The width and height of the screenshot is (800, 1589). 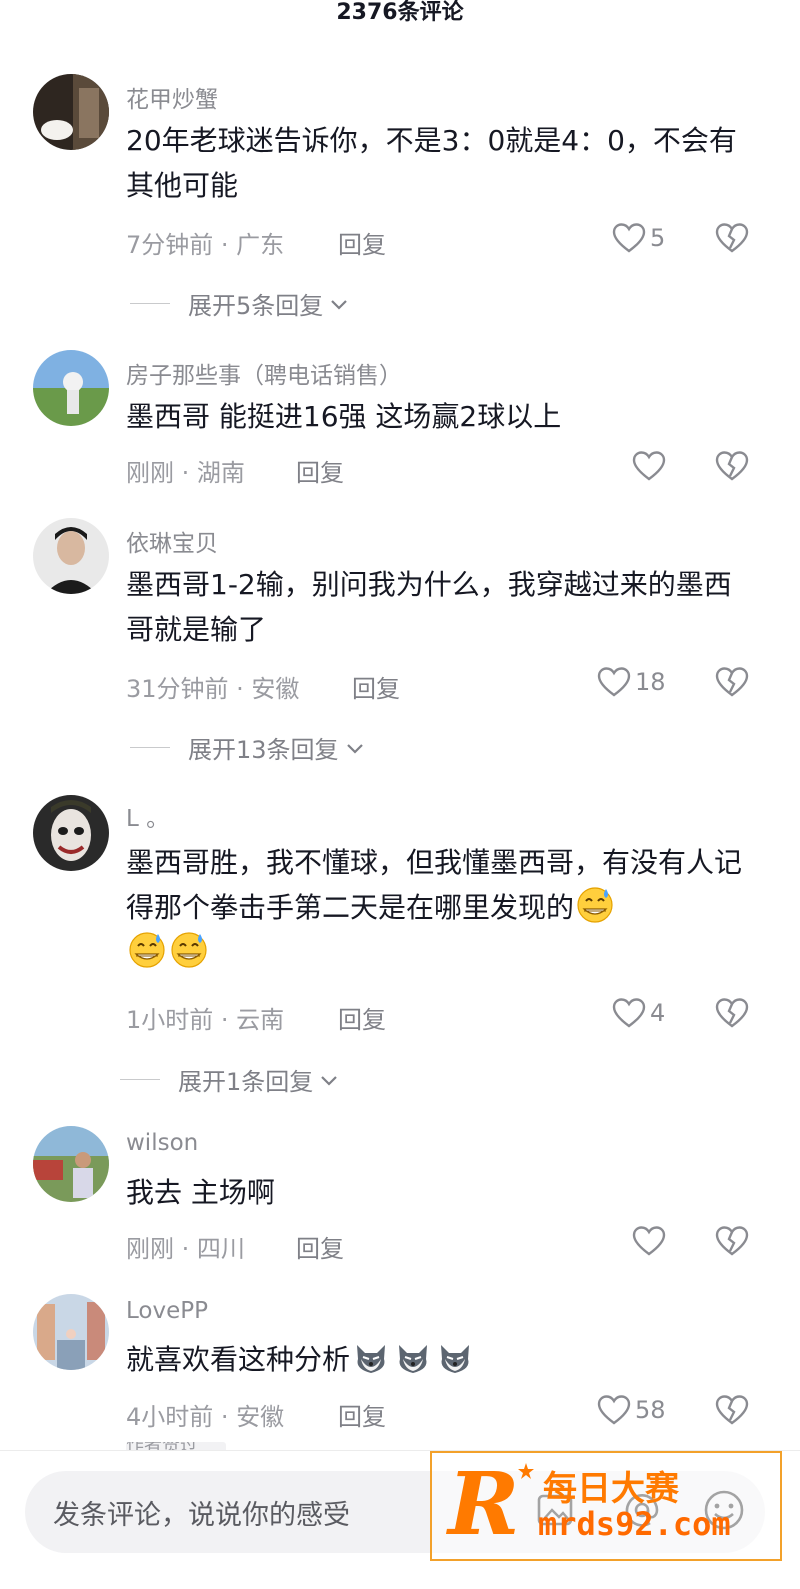 What do you see at coordinates (246, 1082) in the screenshot?
I see `expand-replies-label: 展开1条回复` at bounding box center [246, 1082].